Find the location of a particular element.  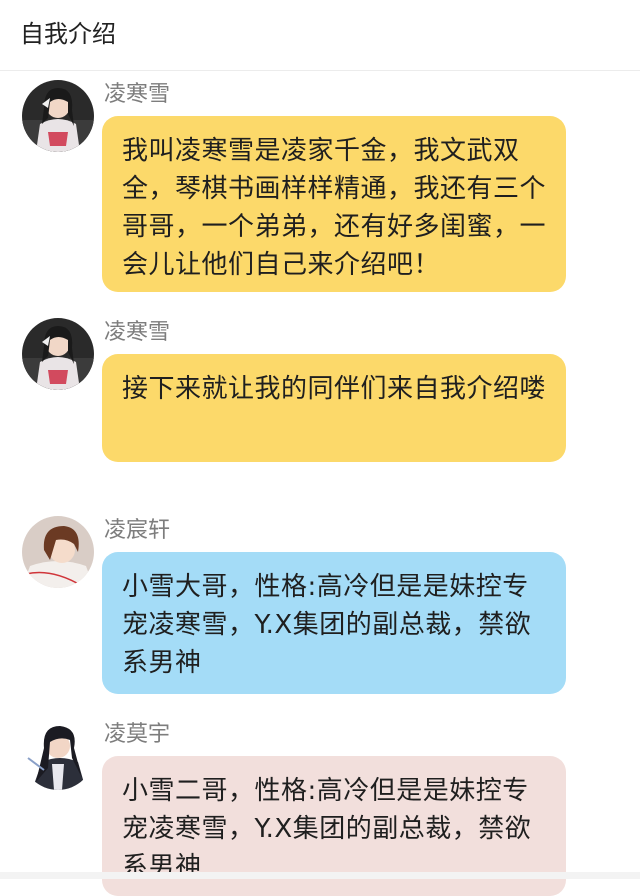

message-bubble: 小雪大哥，性格:高冷但是是妹控专宠凌寒雪，Y.X集团的副总裁，禁欲系男神 is located at coordinates (334, 623).